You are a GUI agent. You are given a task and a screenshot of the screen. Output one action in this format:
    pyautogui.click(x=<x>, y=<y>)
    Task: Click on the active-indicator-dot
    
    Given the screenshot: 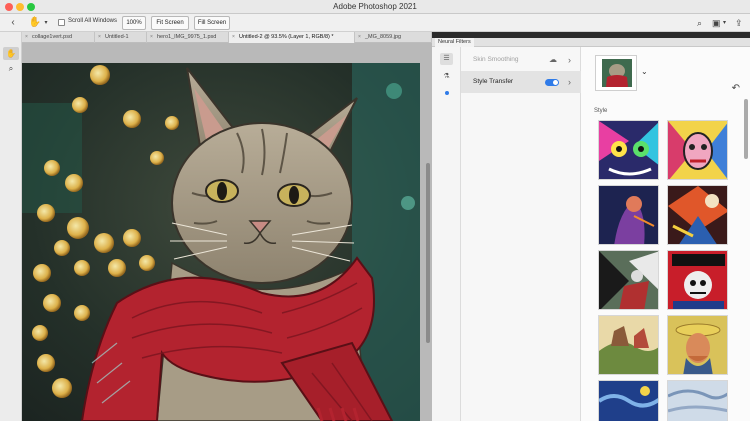 What is the action you would take?
    pyautogui.click(x=447, y=93)
    